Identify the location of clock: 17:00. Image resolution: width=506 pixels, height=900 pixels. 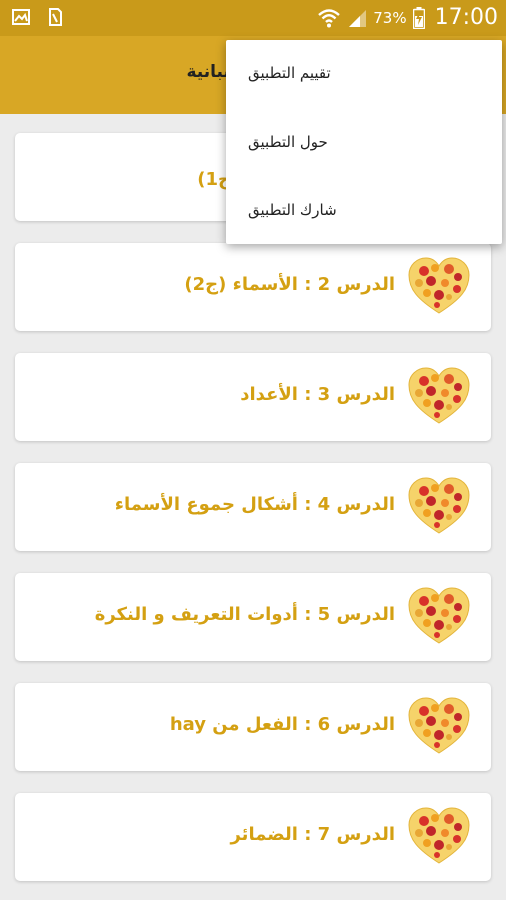
(466, 17).